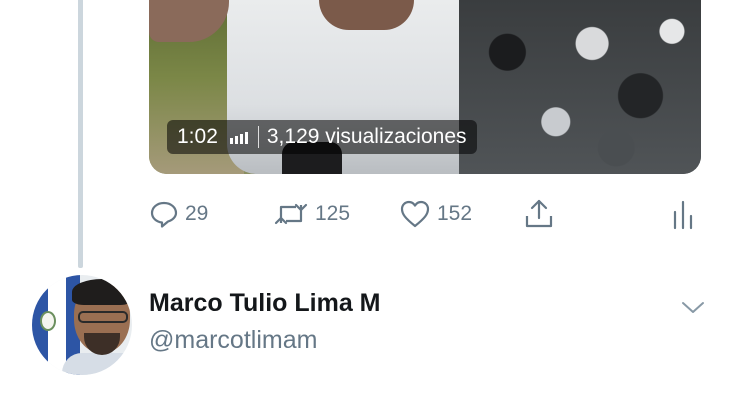  I want to click on video-duration: 1:02, so click(197, 136).